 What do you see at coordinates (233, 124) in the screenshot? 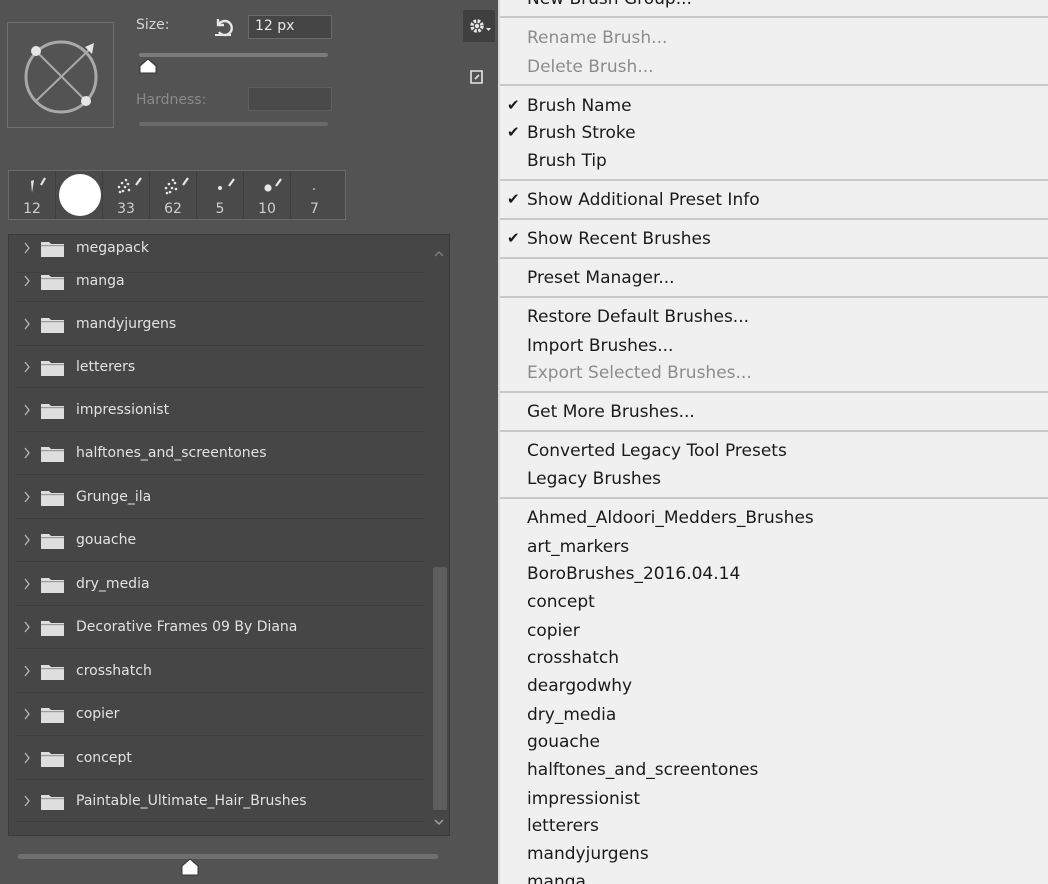
I see `hardness-slider-track` at bounding box center [233, 124].